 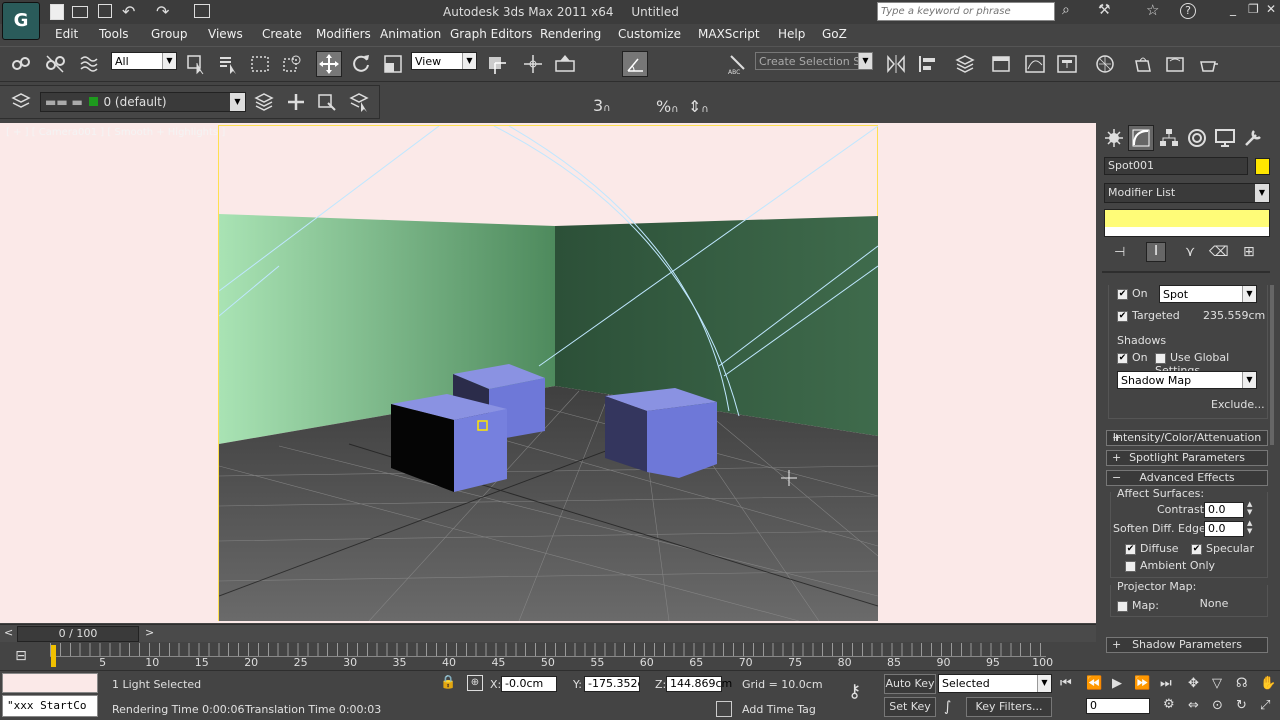 I want to click on keyboard-shortcut-override-icon, so click(x=565, y=64).